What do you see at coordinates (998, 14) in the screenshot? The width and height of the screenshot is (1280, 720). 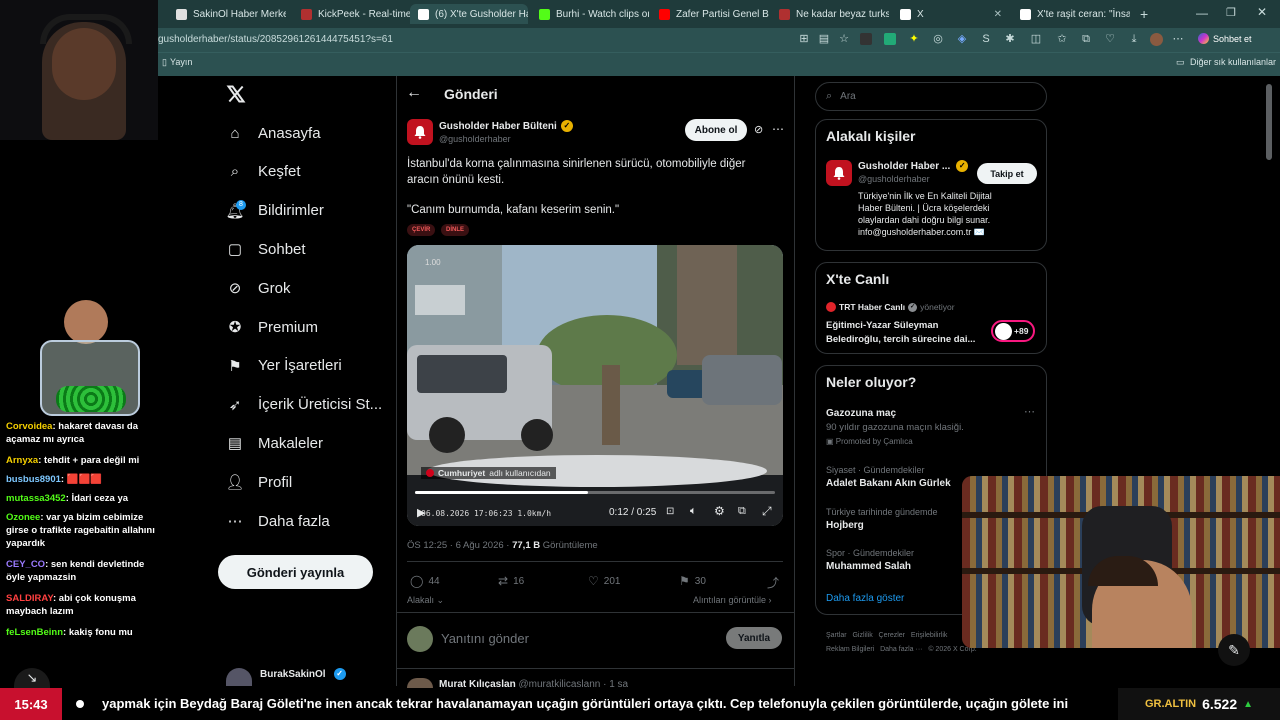 I see `tab-close-icon: ✕` at bounding box center [998, 14].